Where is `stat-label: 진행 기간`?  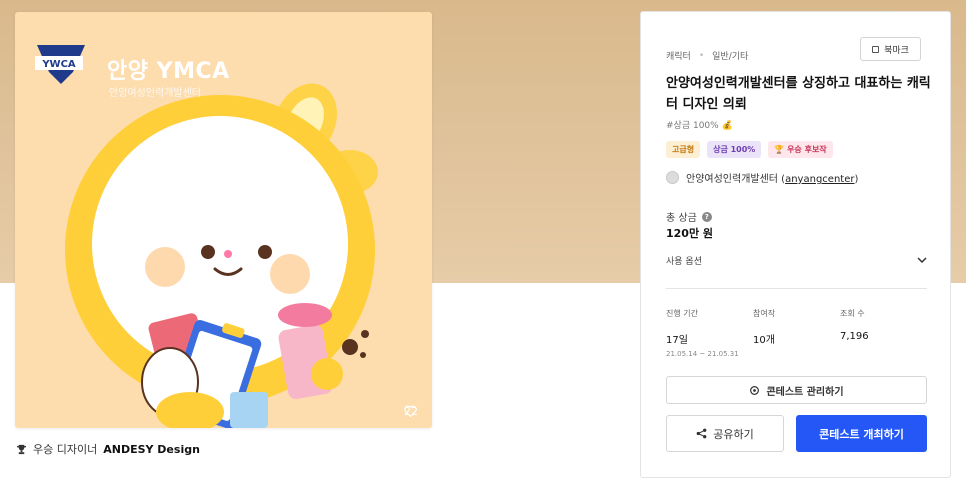 stat-label: 진행 기간 is located at coordinates (682, 313).